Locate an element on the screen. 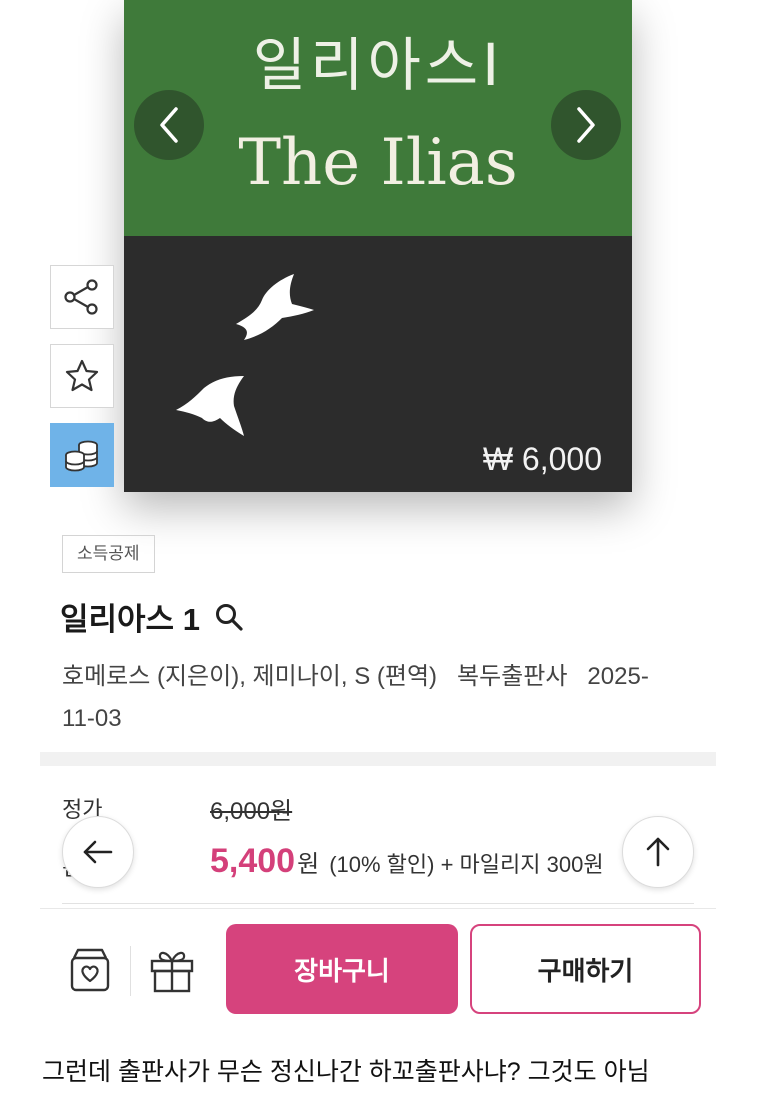 The width and height of the screenshot is (764, 1104). gift-icon is located at coordinates (172, 972).